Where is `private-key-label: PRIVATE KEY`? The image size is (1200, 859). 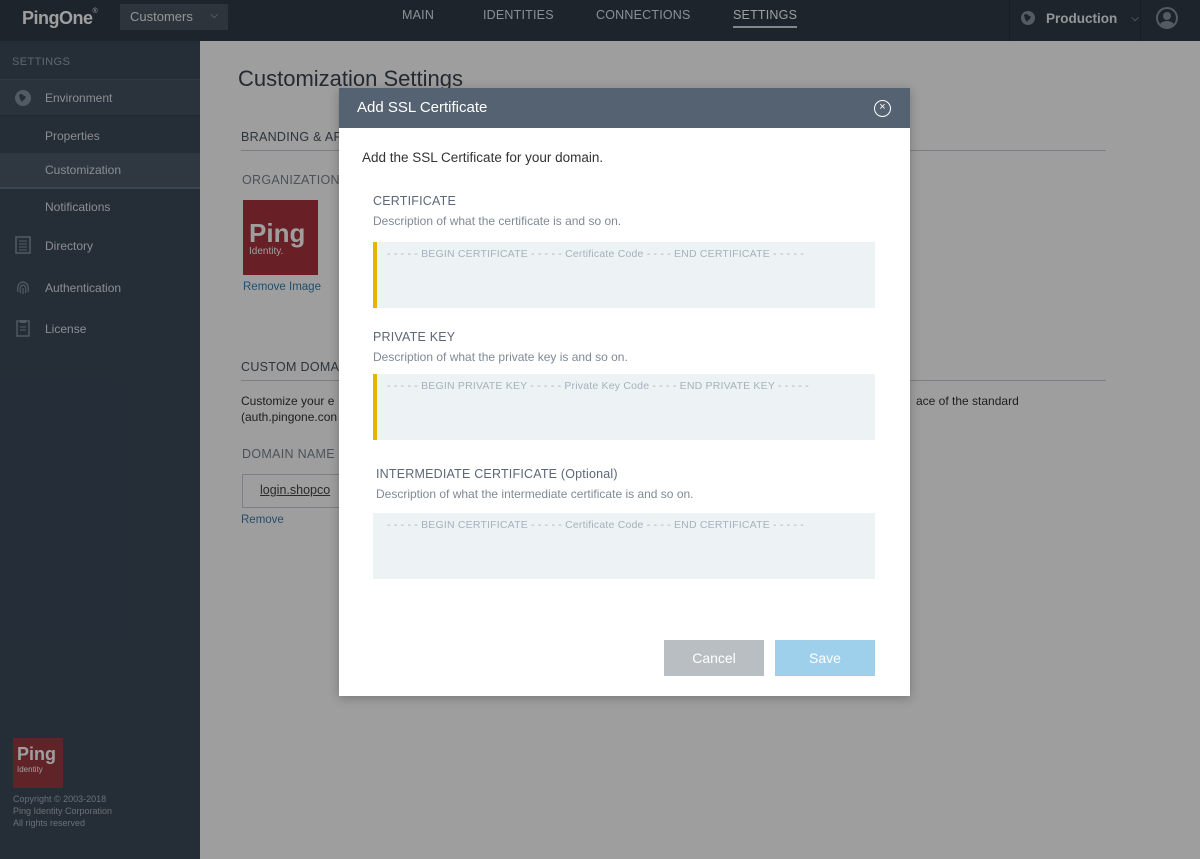 private-key-label: PRIVATE KEY is located at coordinates (414, 337).